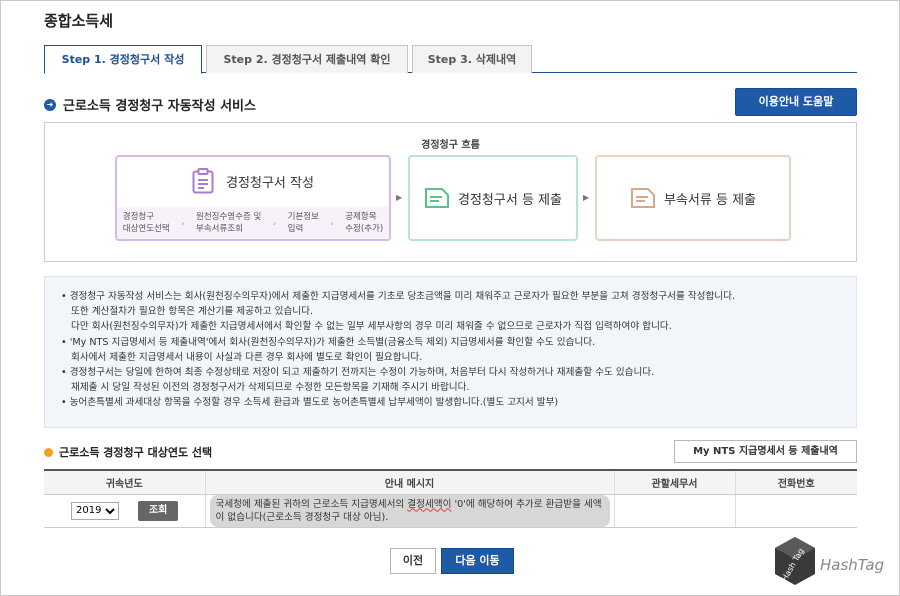 This screenshot has height=596, width=900. What do you see at coordinates (765, 451) in the screenshot?
I see `my-nts-button: My NTS 지급명세서 등 제출내역` at bounding box center [765, 451].